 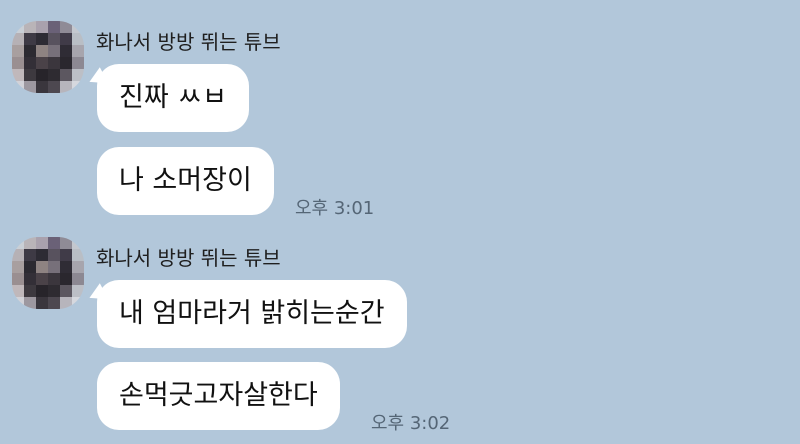 I want to click on timestamp: 오후 3:02, so click(x=411, y=423).